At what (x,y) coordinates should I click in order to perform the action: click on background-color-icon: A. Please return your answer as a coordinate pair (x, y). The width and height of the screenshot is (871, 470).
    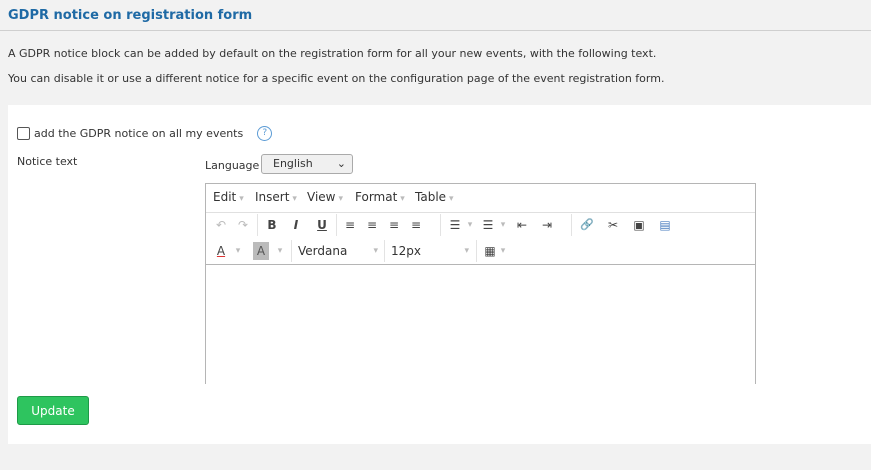
    Looking at the image, I should click on (261, 251).